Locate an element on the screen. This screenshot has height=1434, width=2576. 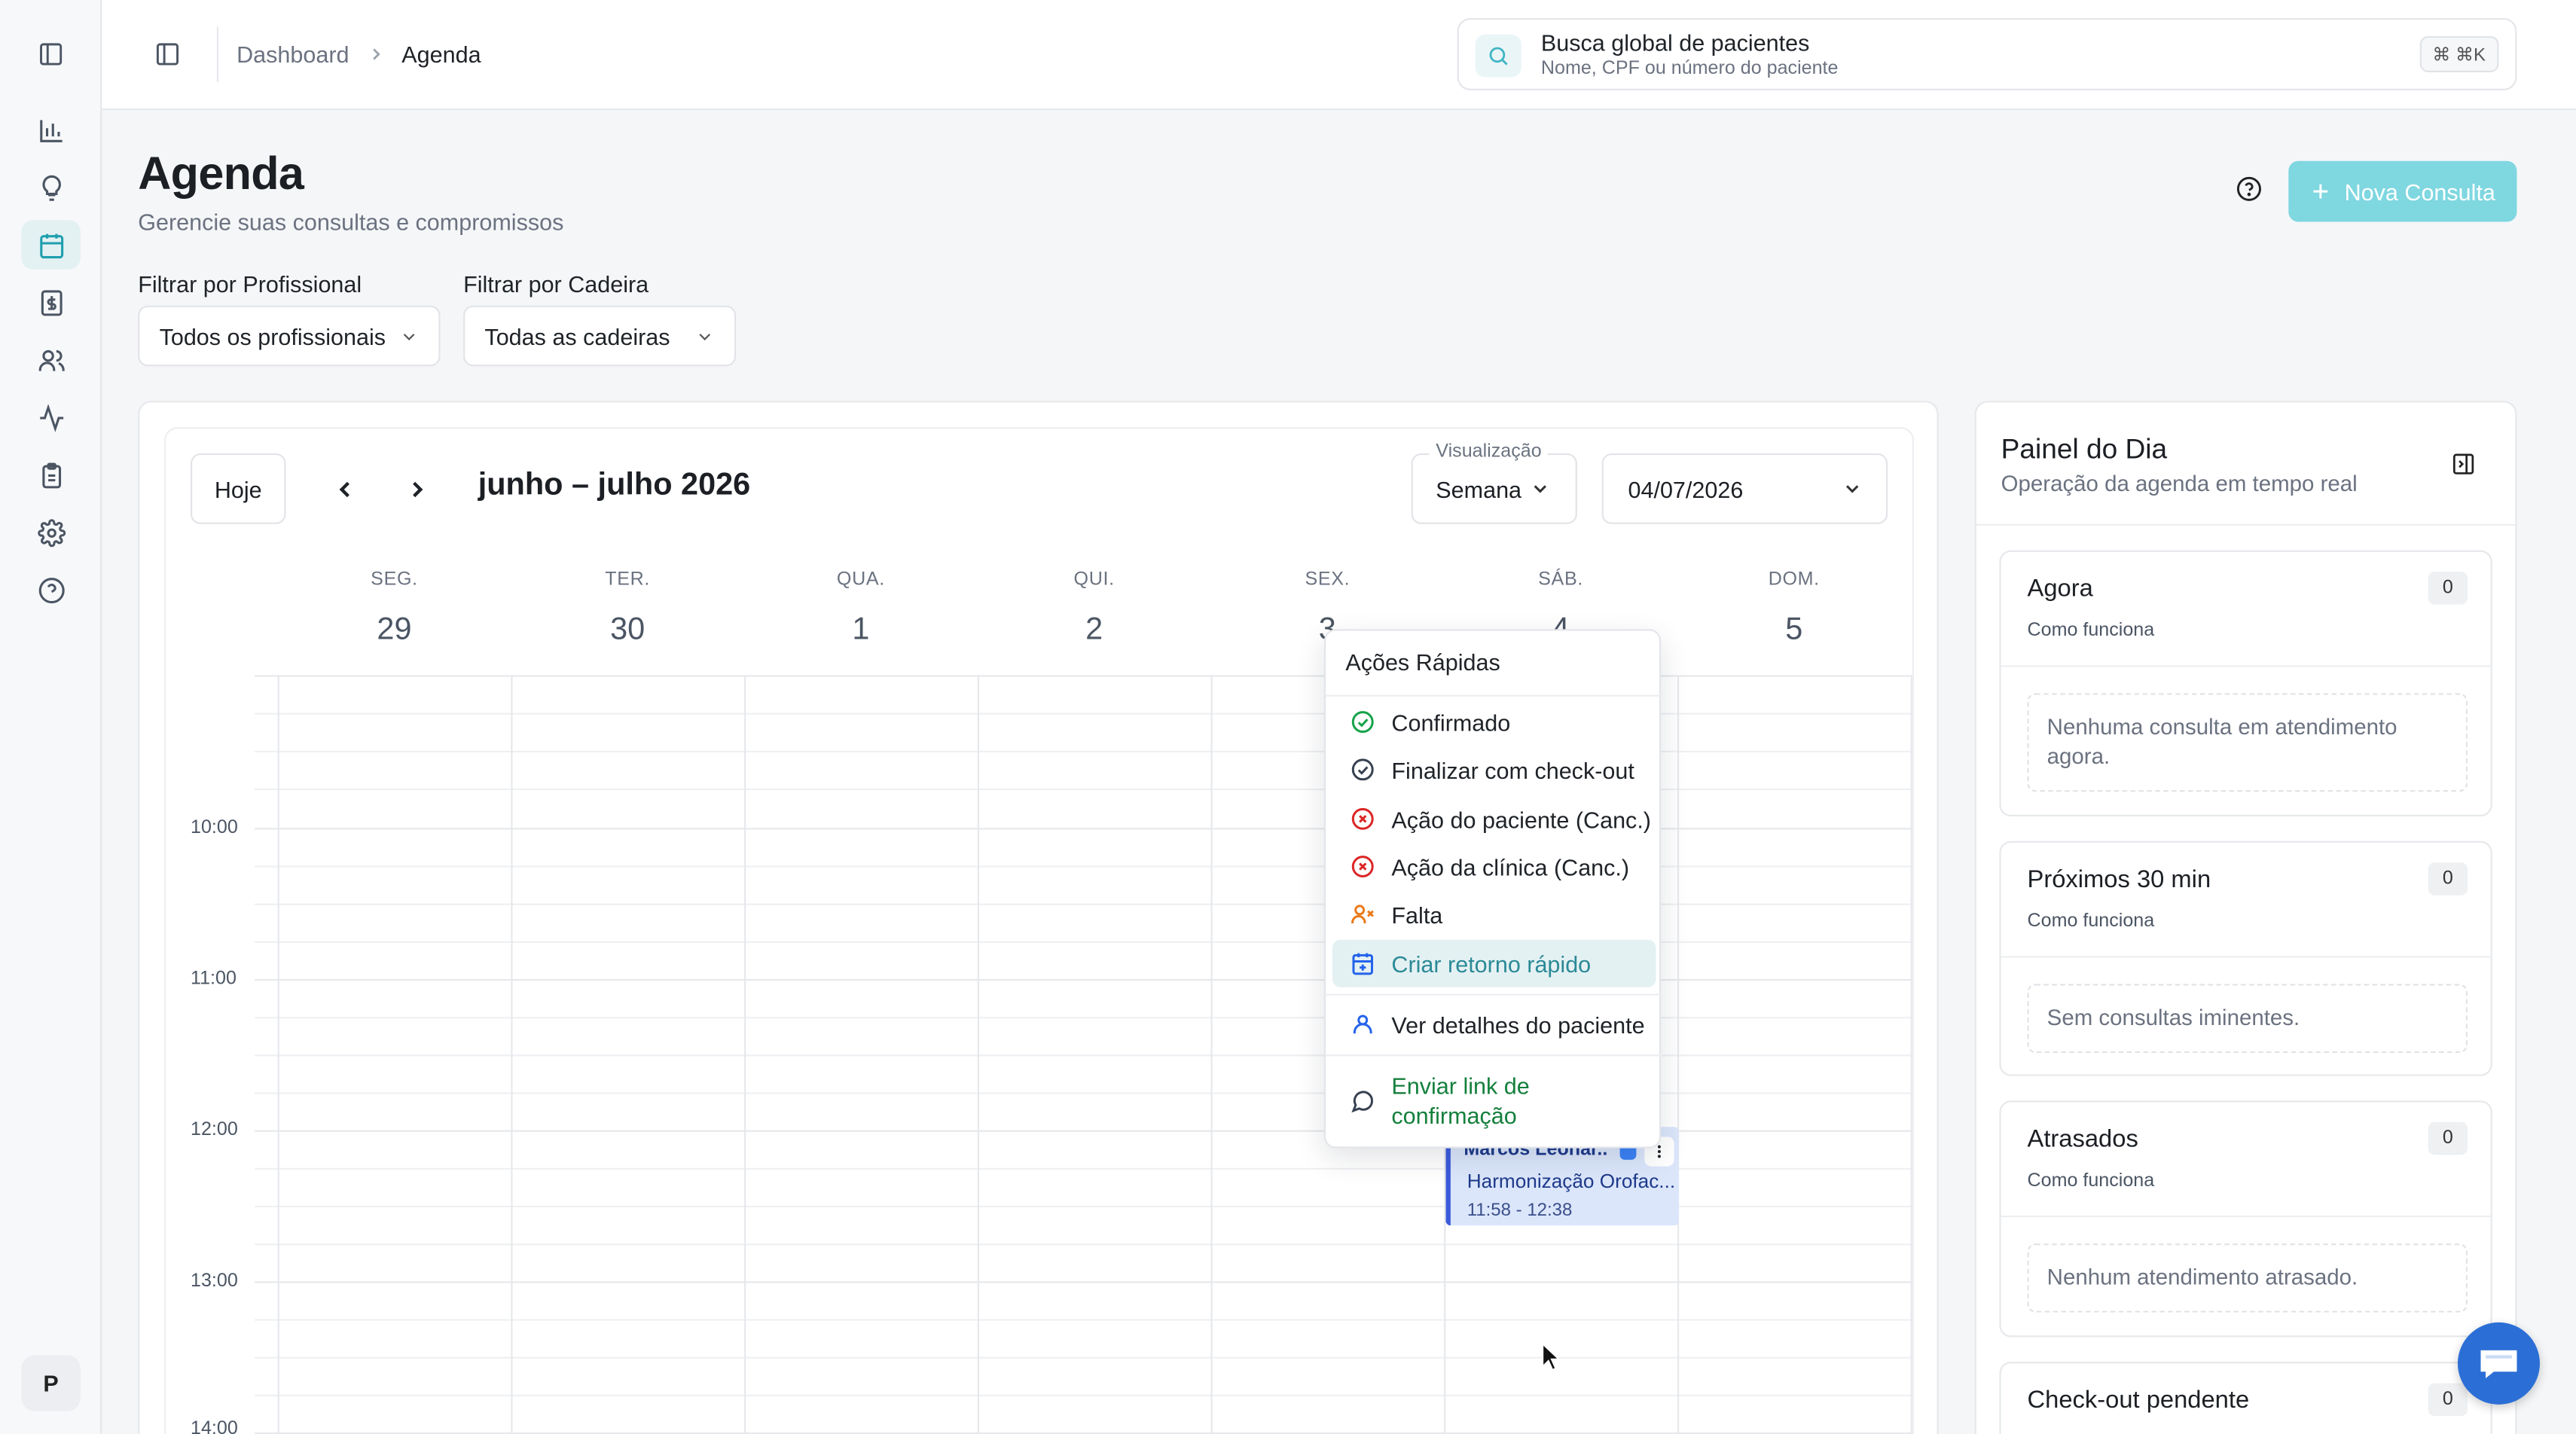
appointment-time: 11:58 - 12:38 is located at coordinates (1520, 1211).